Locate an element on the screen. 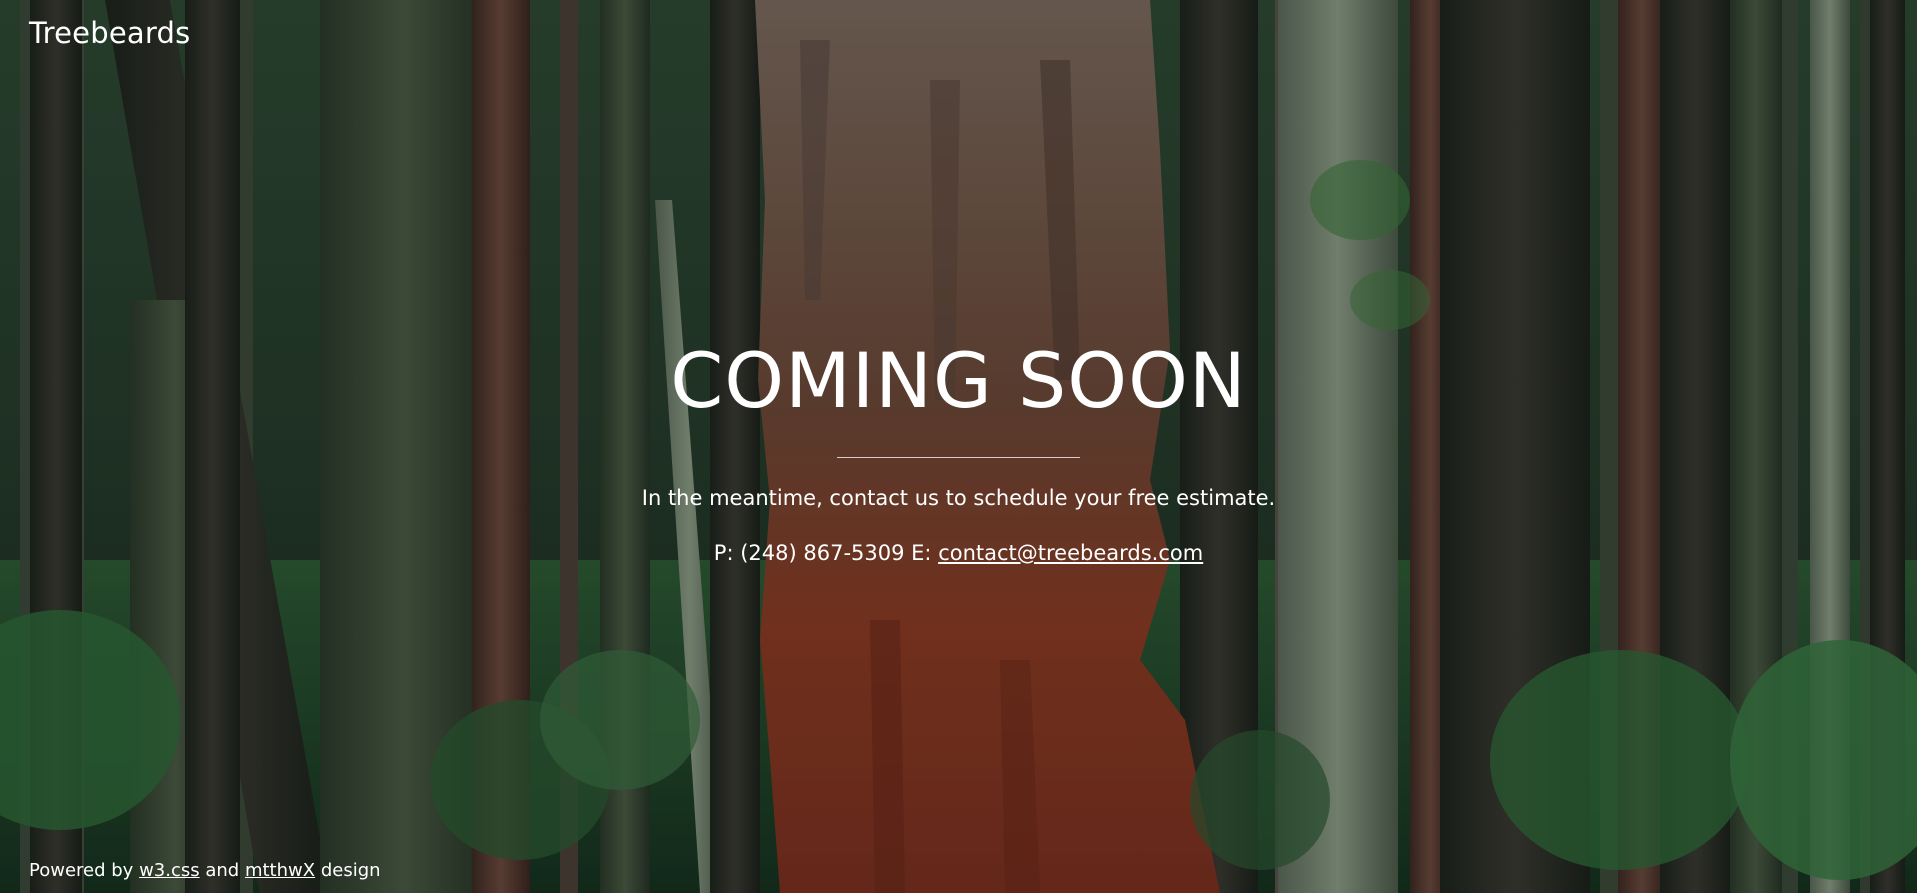 The height and width of the screenshot is (893, 1917). brand-logo-text: Treebeards is located at coordinates (109, 33).